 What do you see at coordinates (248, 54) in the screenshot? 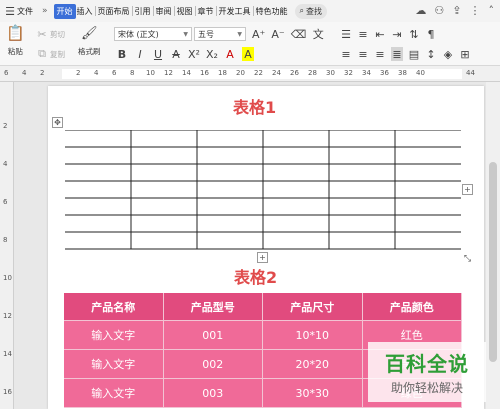
I see `highlight-button: A` at bounding box center [248, 54].